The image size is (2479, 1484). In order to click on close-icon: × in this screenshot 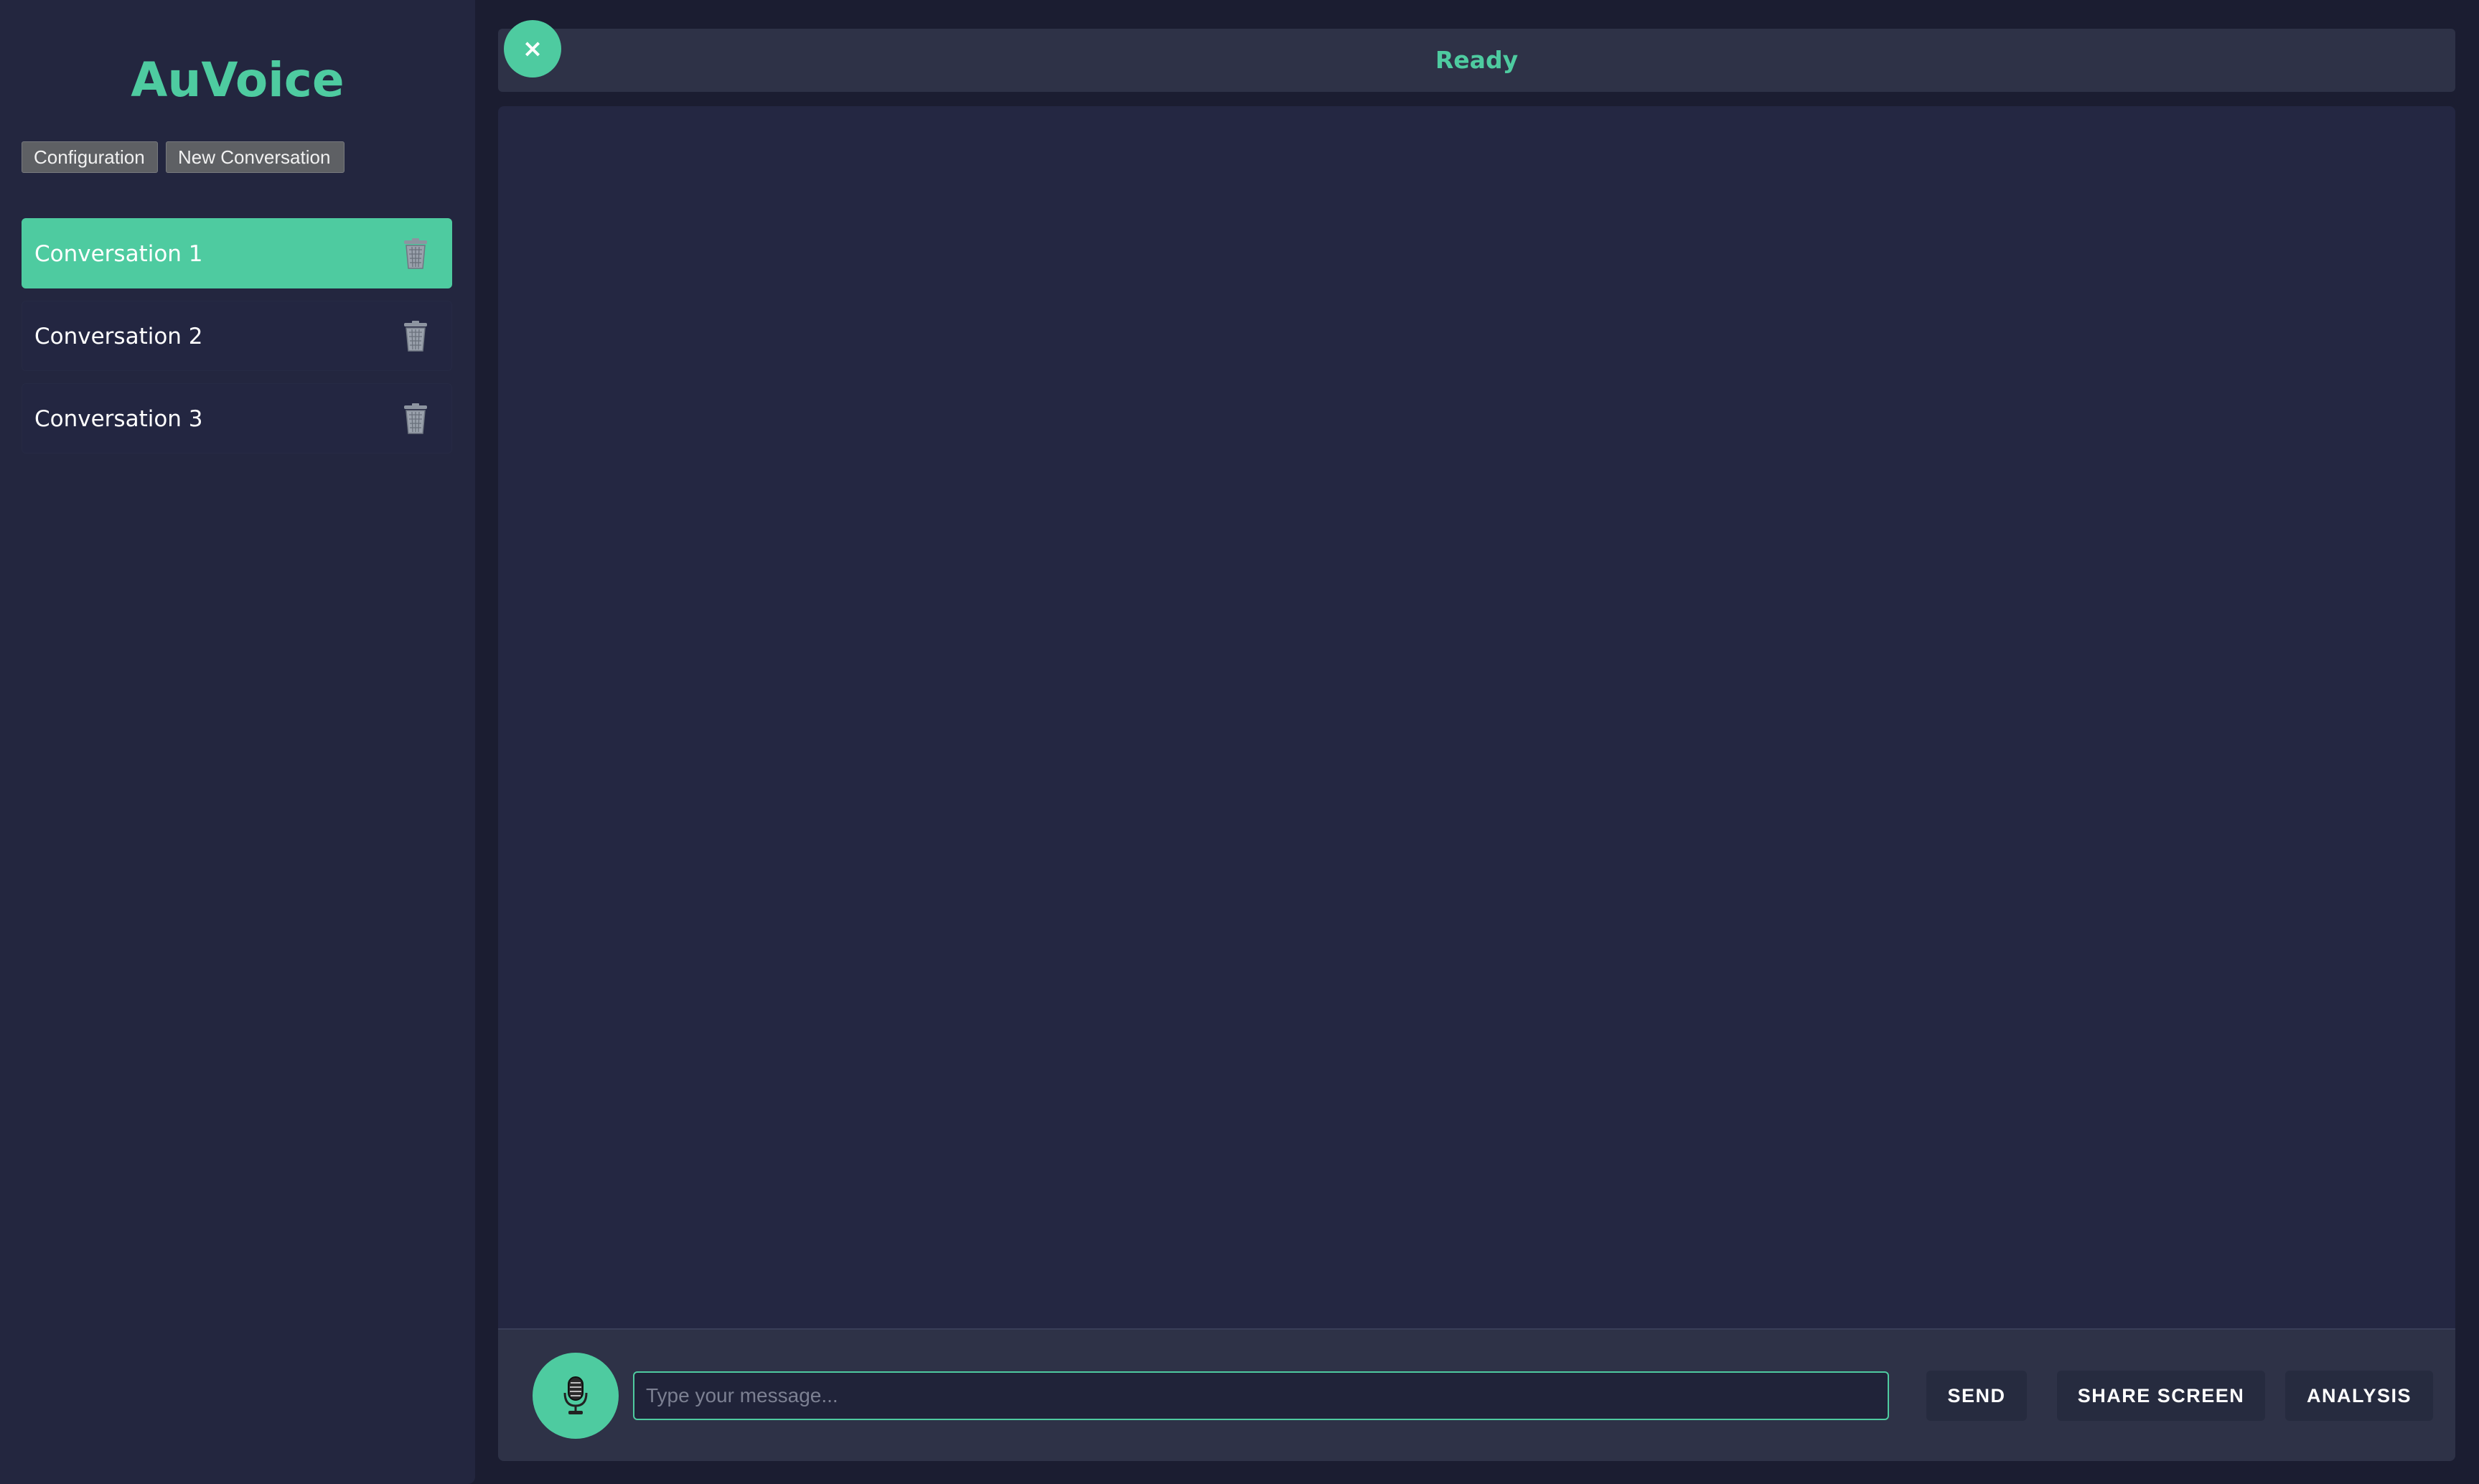, I will do `click(532, 49)`.